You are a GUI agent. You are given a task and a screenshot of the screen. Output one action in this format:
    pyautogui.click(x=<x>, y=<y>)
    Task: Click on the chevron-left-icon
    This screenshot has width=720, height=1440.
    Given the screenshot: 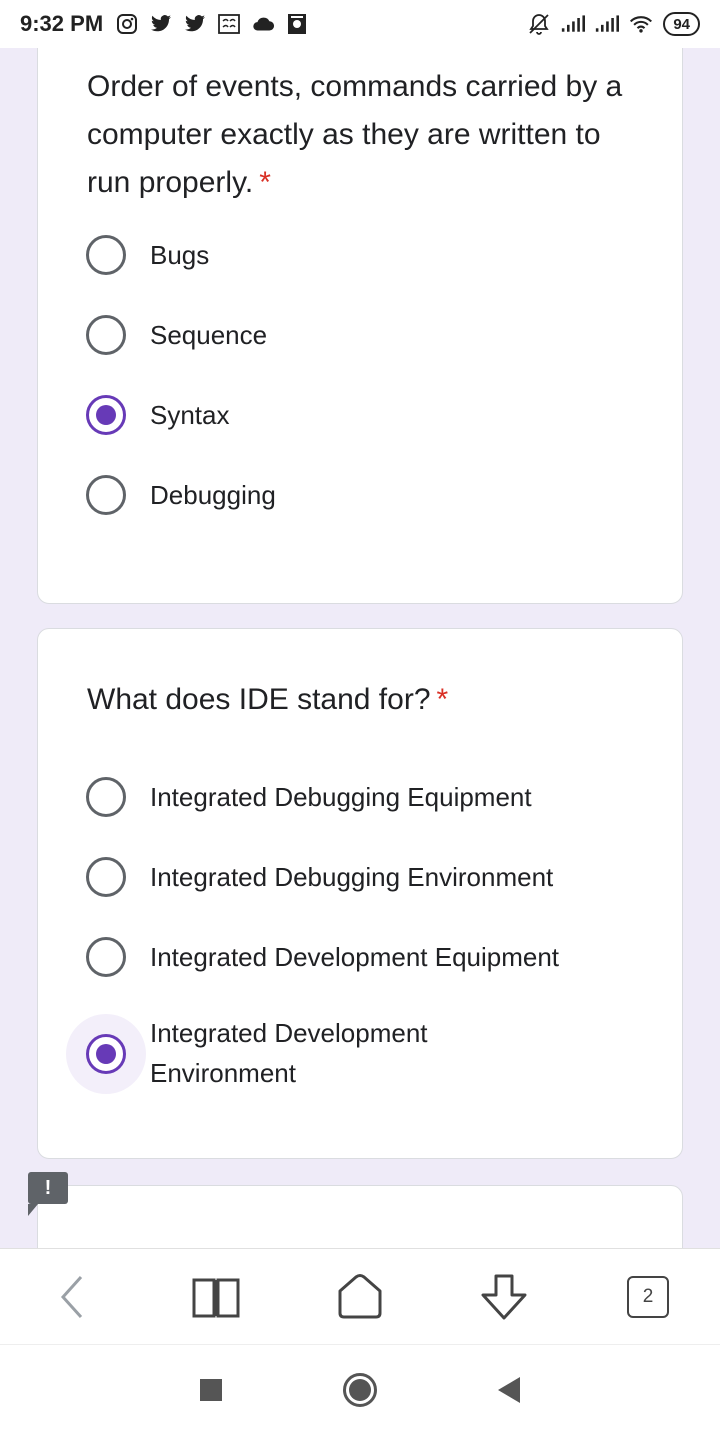 What is the action you would take?
    pyautogui.click(x=71, y=1296)
    